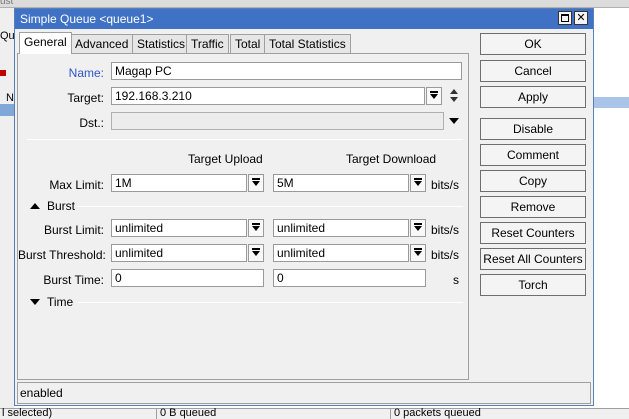 The height and width of the screenshot is (419, 629). I want to click on background-status-bar: l selected) 0 B queued 0 packets queued, so click(314, 413).